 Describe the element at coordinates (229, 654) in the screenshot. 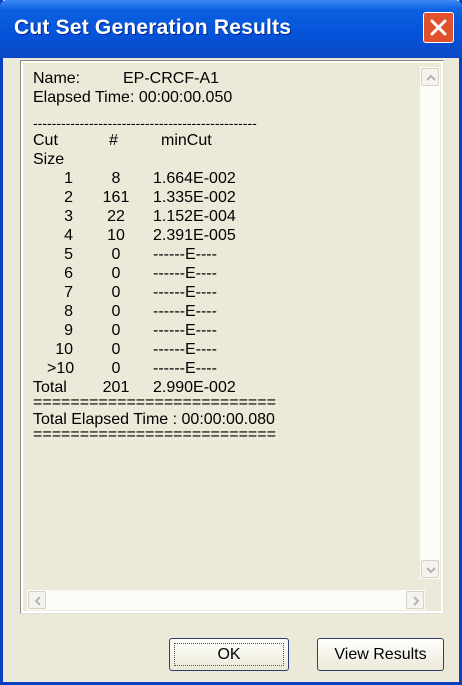

I see `ok-button: OK` at that location.